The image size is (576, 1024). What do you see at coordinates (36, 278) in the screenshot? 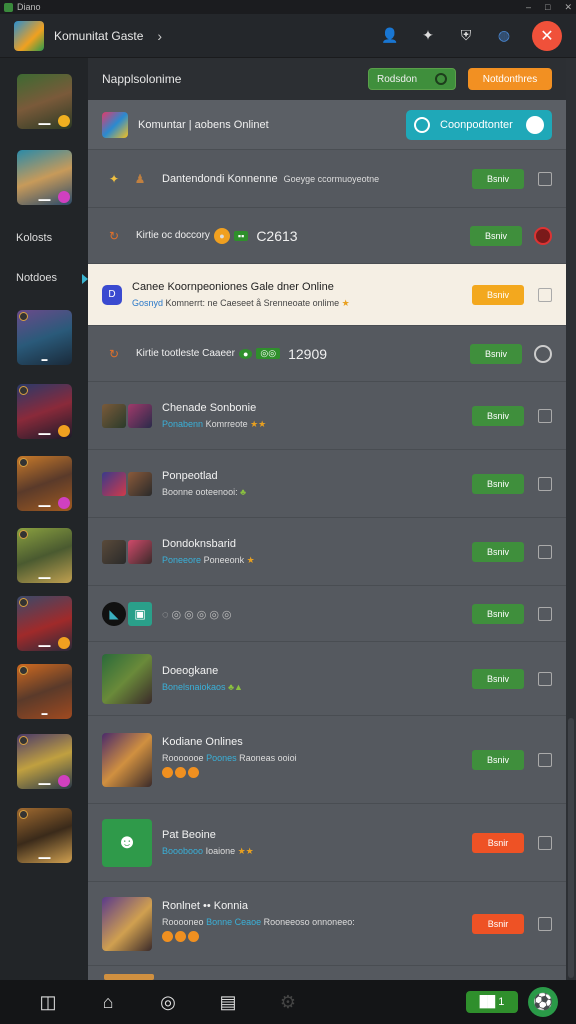
I see `sidebar-item-label: Notdoes` at bounding box center [36, 278].